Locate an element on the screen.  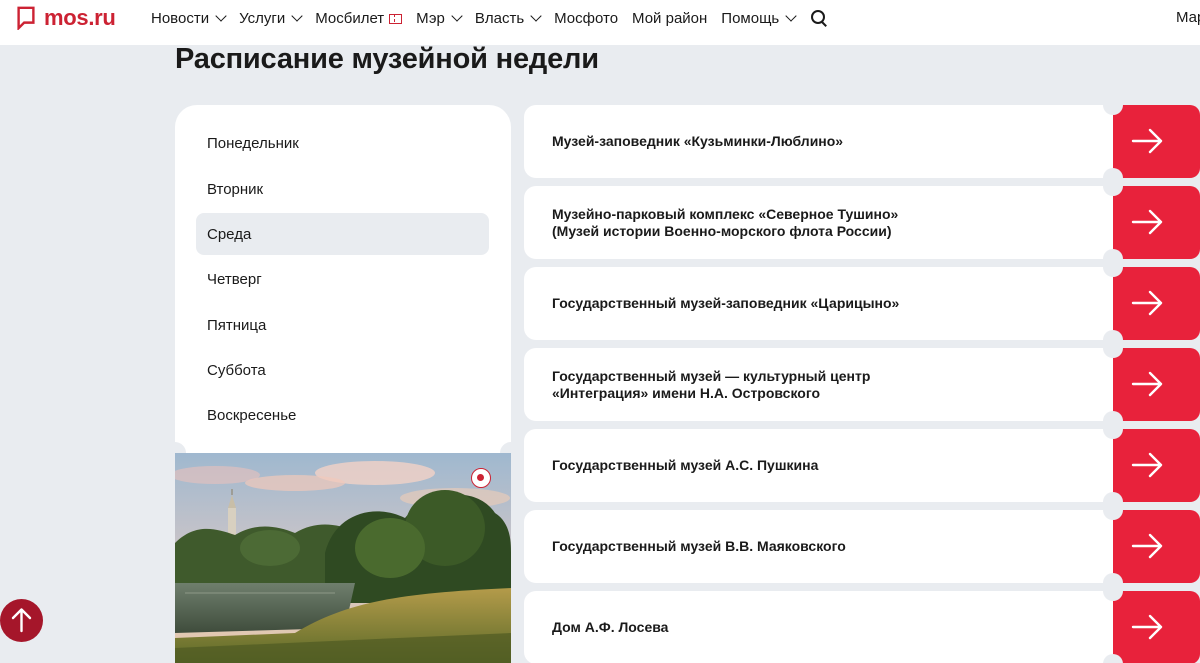
arrow-up-icon is located at coordinates (21, 620).